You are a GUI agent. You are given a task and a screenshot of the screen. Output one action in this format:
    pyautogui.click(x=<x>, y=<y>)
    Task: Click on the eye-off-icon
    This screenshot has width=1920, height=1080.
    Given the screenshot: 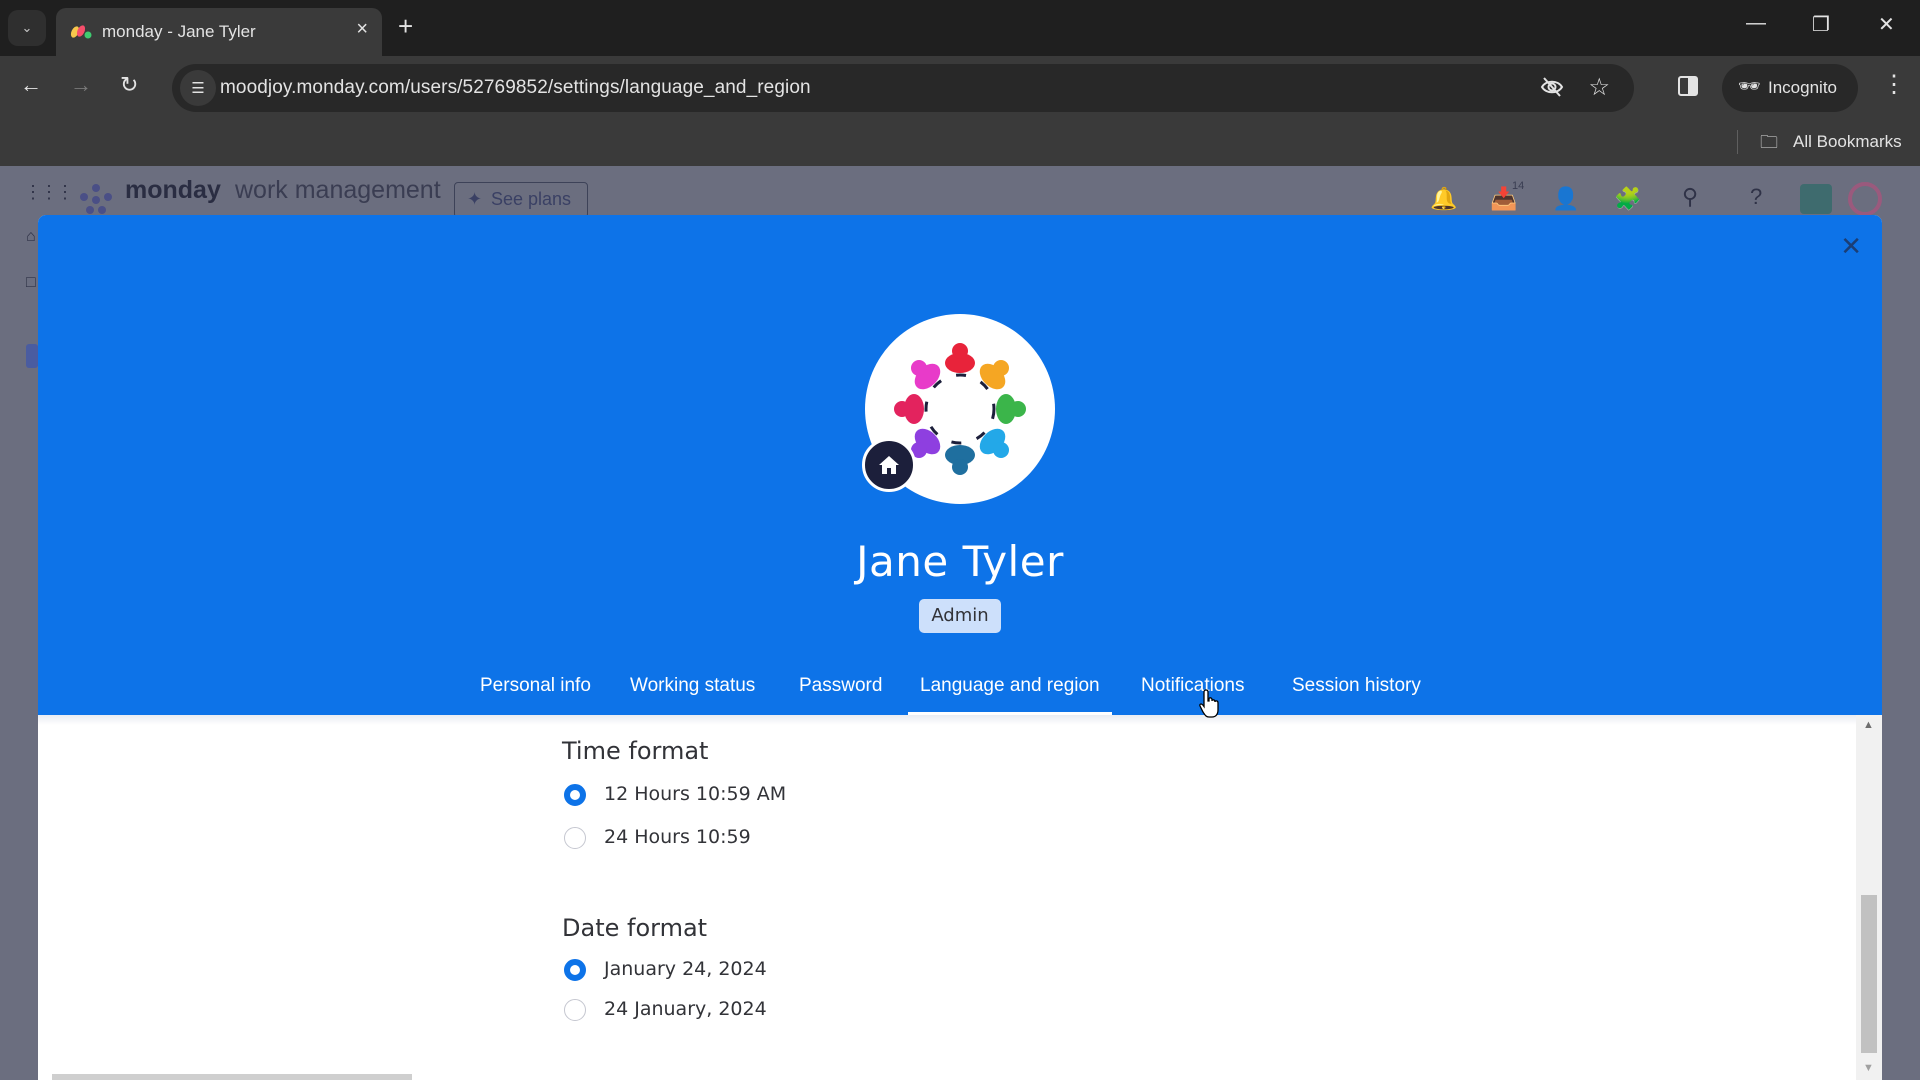 What is the action you would take?
    pyautogui.click(x=1552, y=87)
    